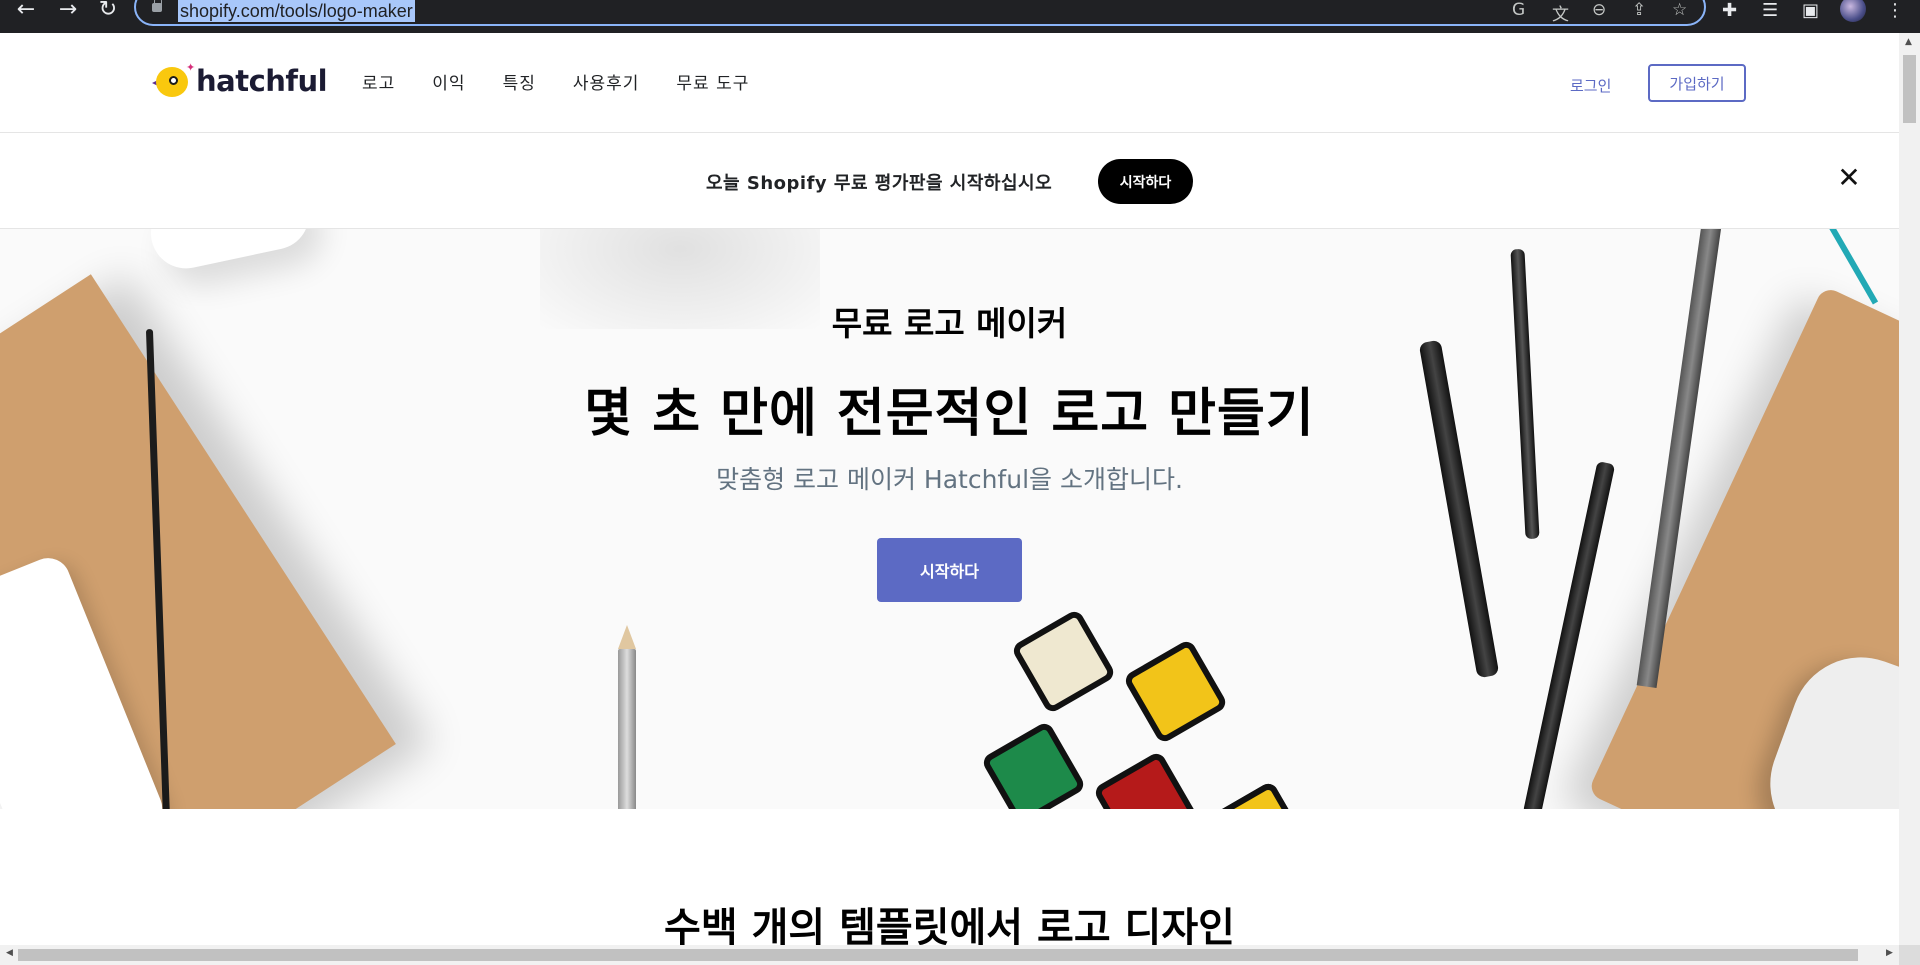 This screenshot has width=1920, height=965. What do you see at coordinates (606, 81) in the screenshot?
I see `nav-item-testimonials: 사용후기` at bounding box center [606, 81].